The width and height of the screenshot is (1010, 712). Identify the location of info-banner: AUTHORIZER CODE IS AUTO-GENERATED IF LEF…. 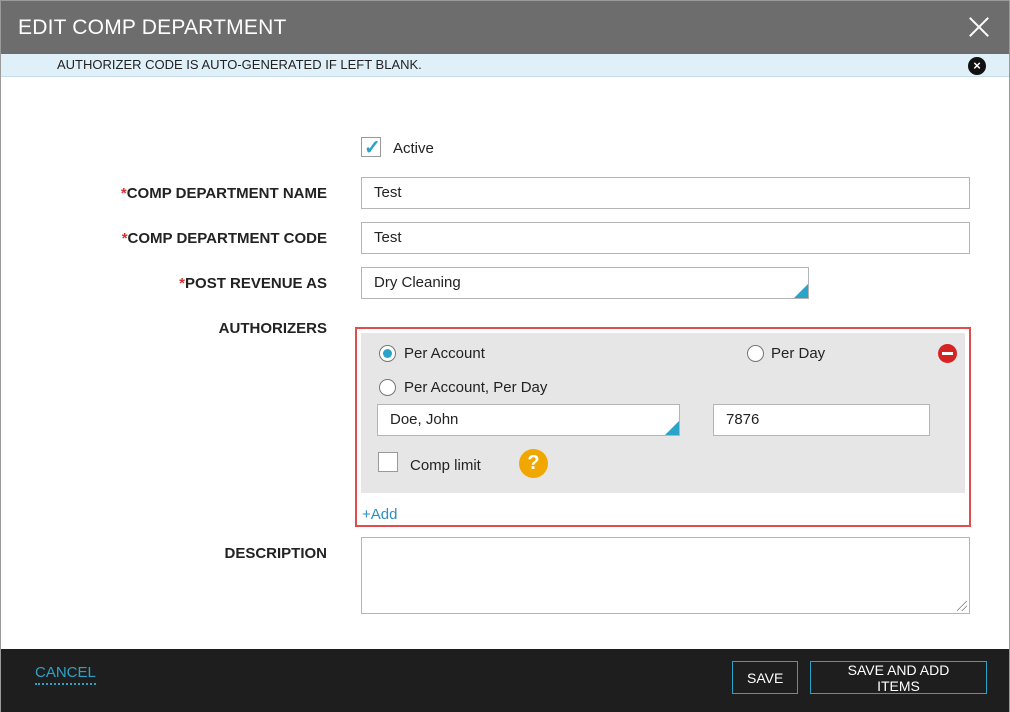
(505, 65).